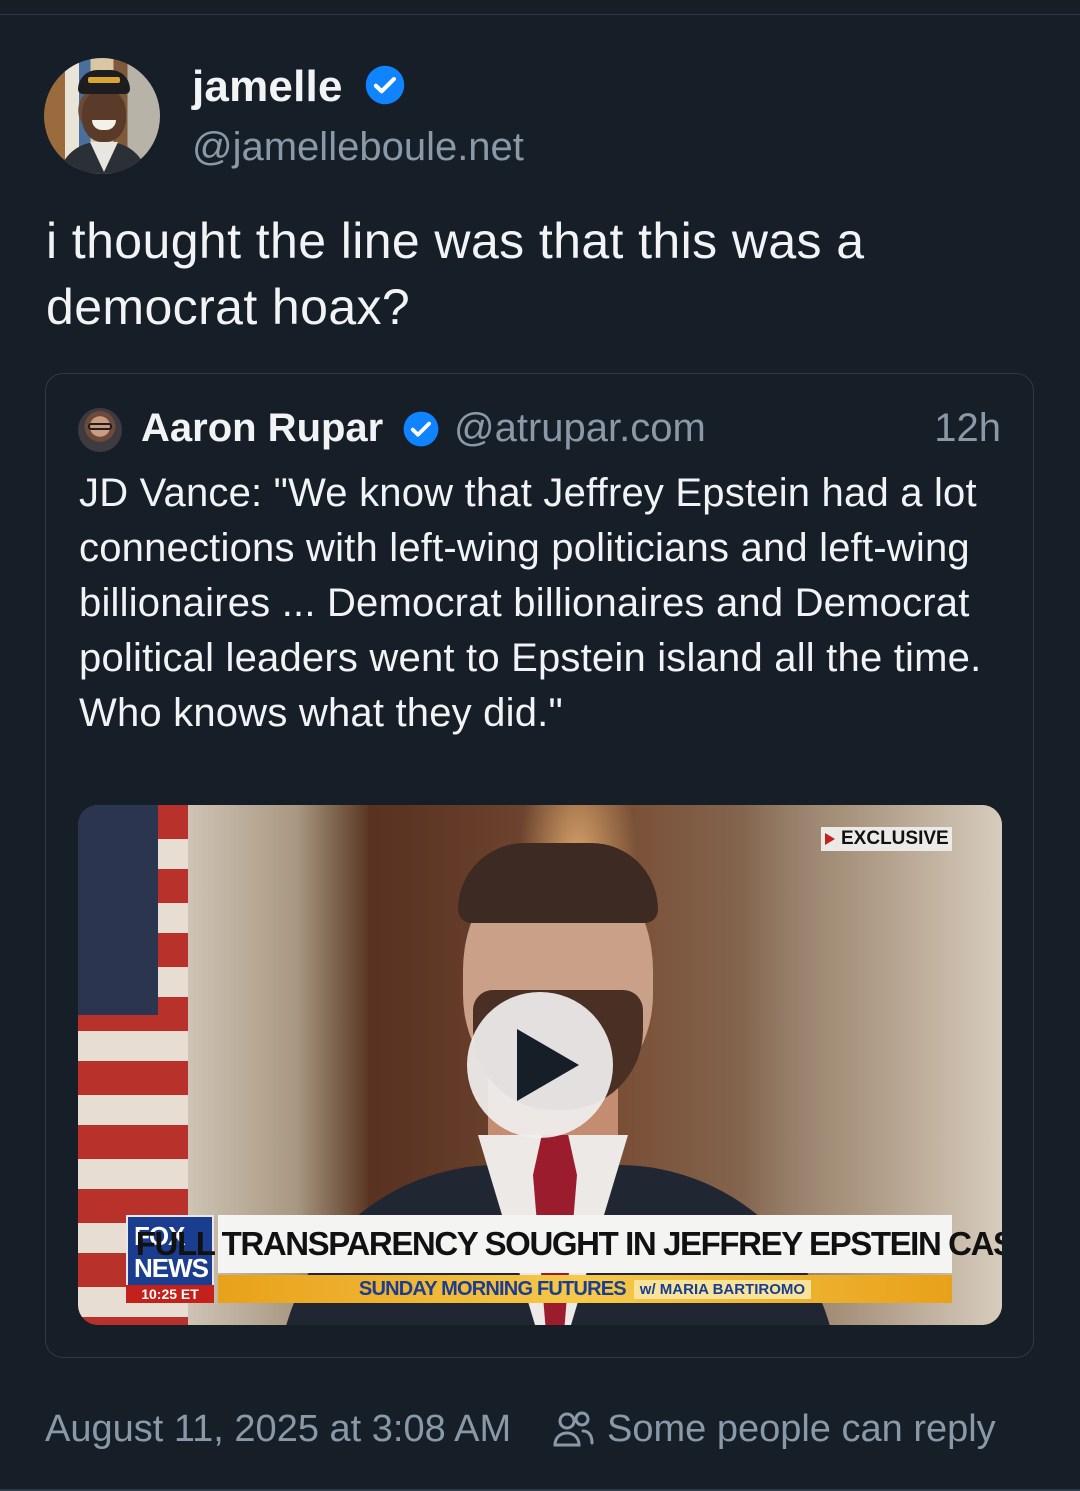 This screenshot has height=1491, width=1080. What do you see at coordinates (492, 1288) in the screenshot?
I see `show-name: SUNDAY MORNING FUTURES` at bounding box center [492, 1288].